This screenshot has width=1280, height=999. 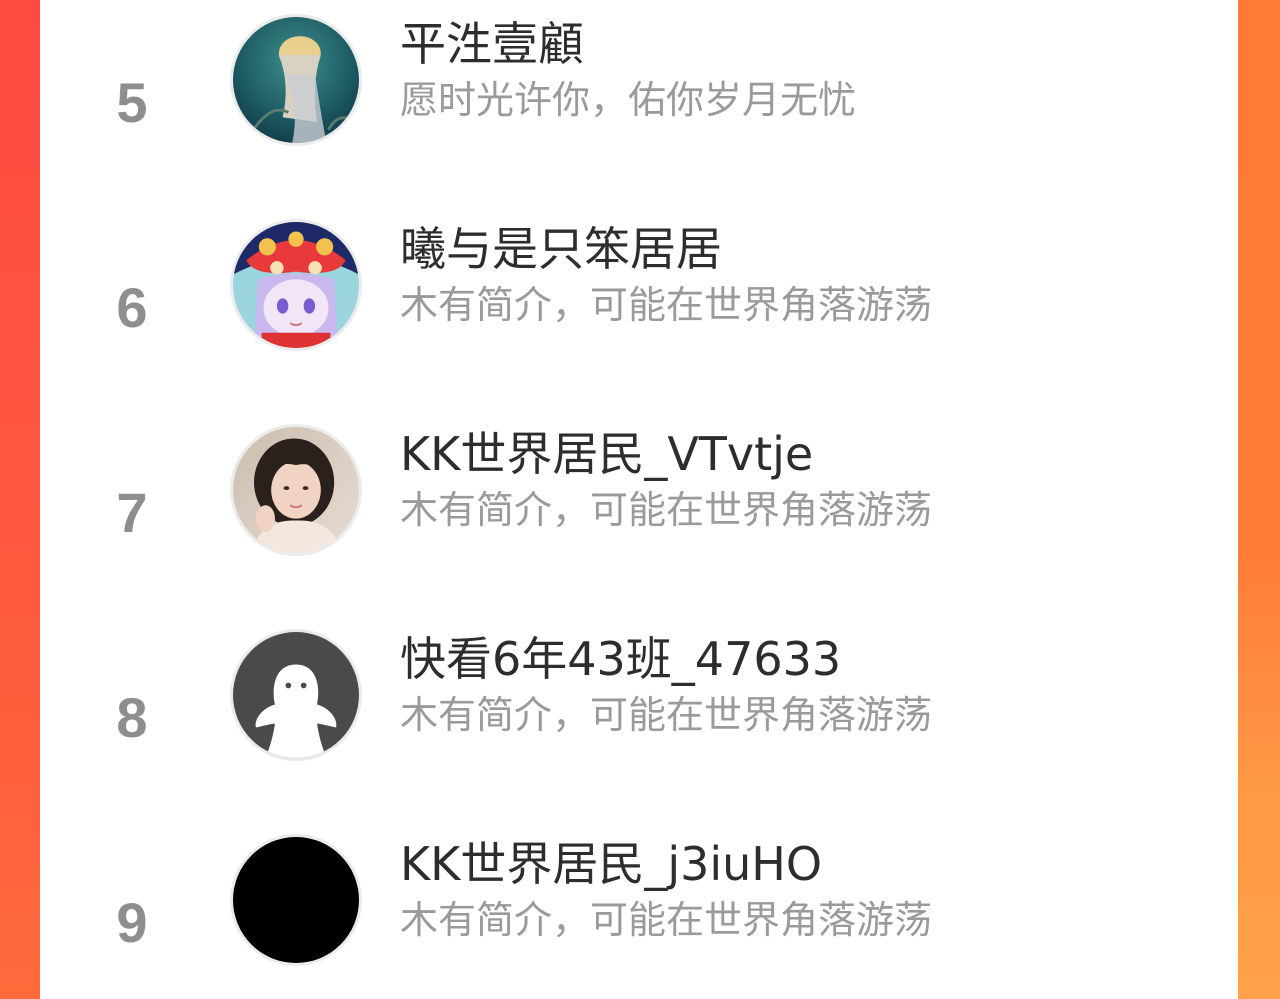 I want to click on background-left-edge, so click(x=20, y=499).